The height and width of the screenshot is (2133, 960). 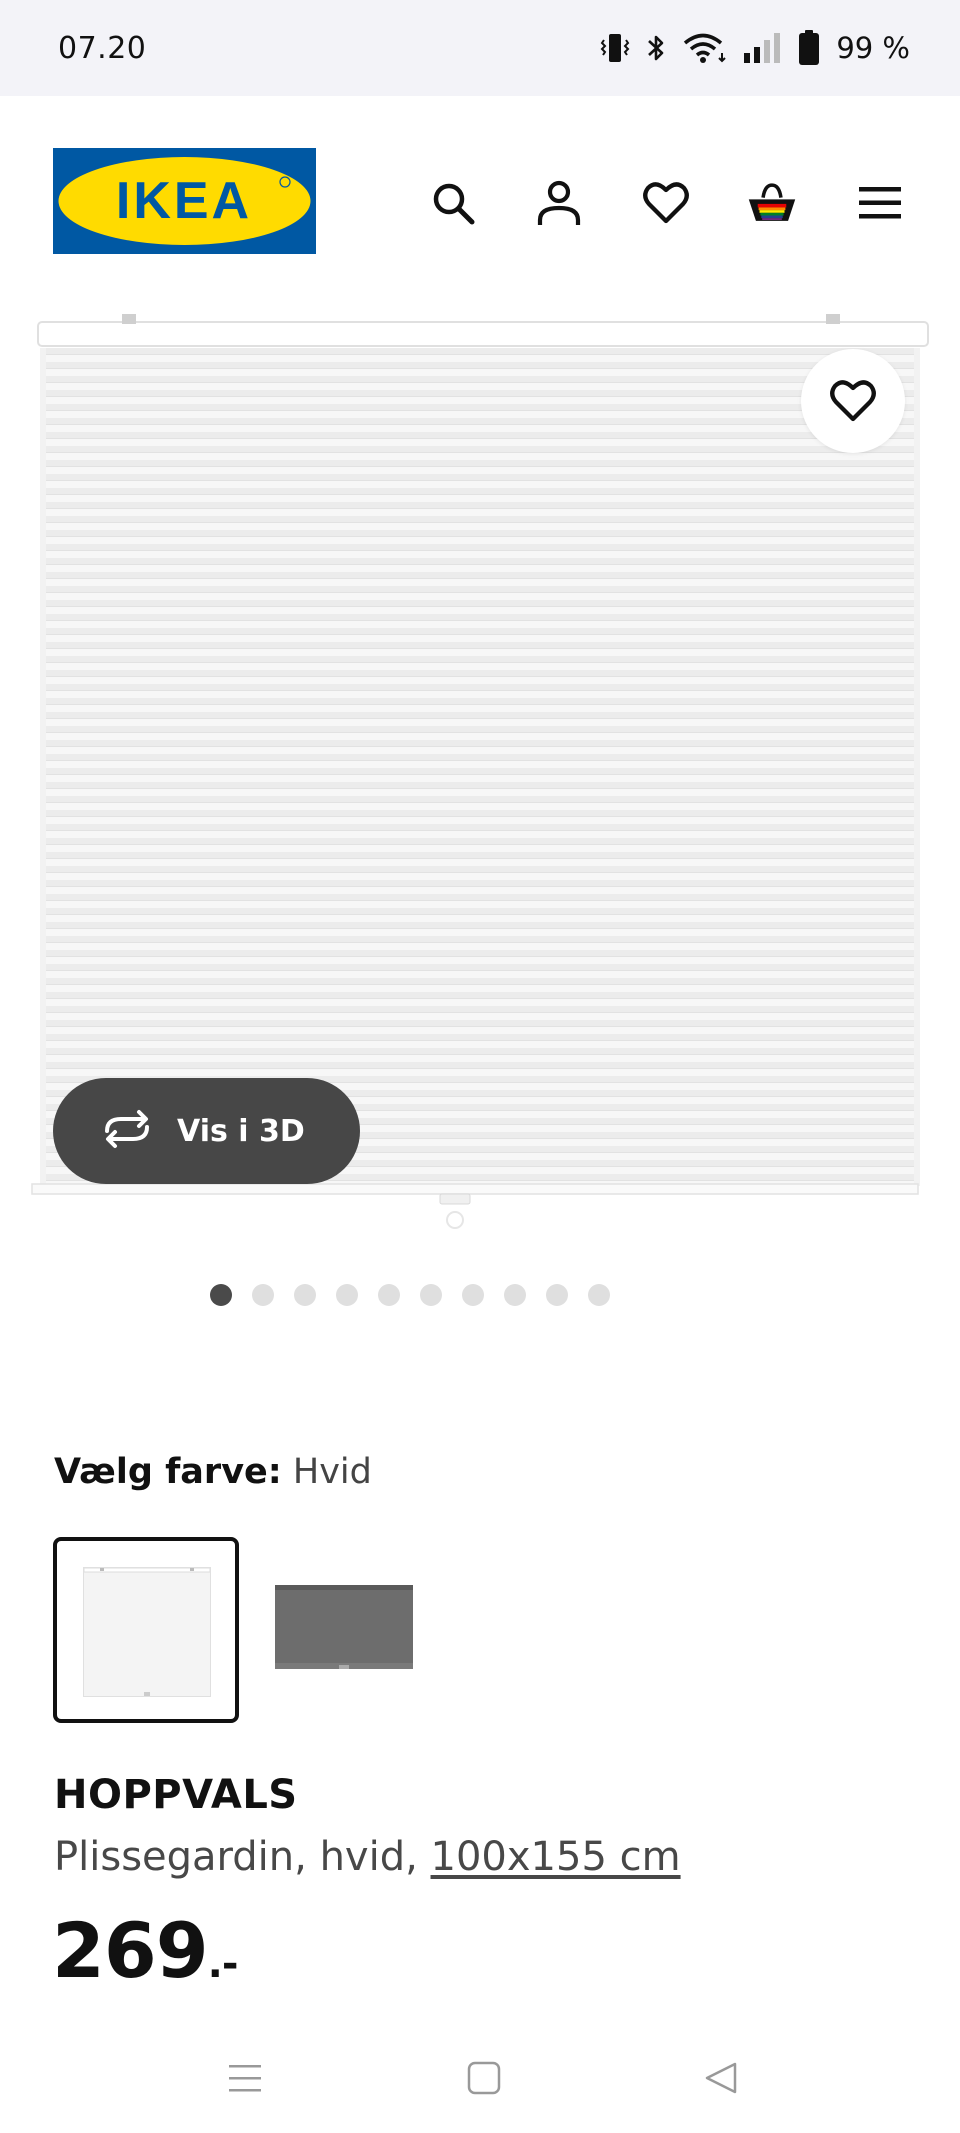 I want to click on color-selector-label: Vælg farve: Hvid, so click(x=213, y=1472).